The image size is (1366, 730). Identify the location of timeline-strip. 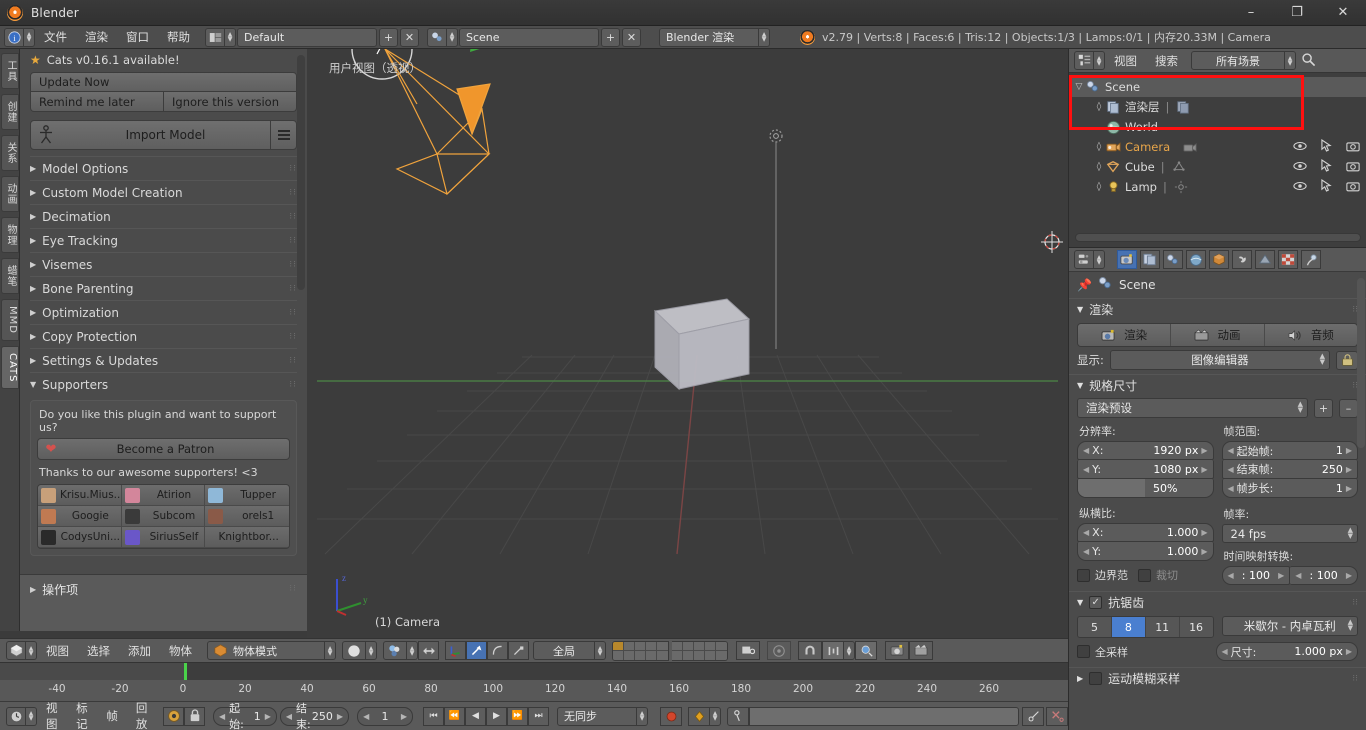
(534, 671).